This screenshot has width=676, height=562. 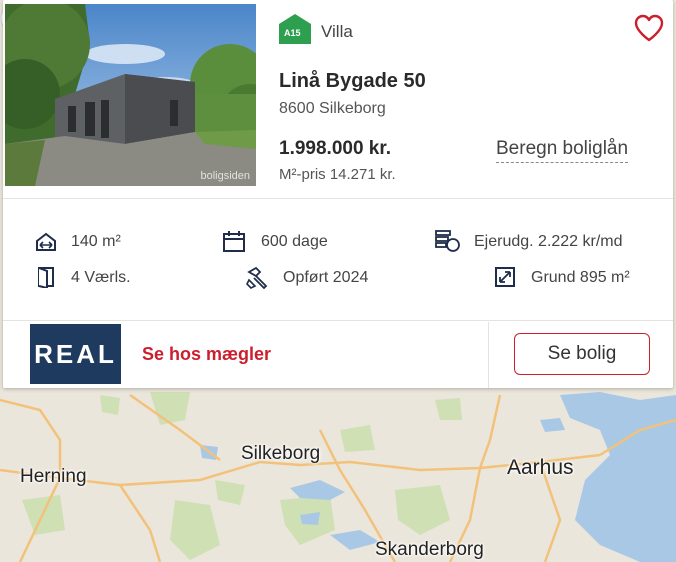 What do you see at coordinates (649, 28) in the screenshot?
I see `heart-icon` at bounding box center [649, 28].